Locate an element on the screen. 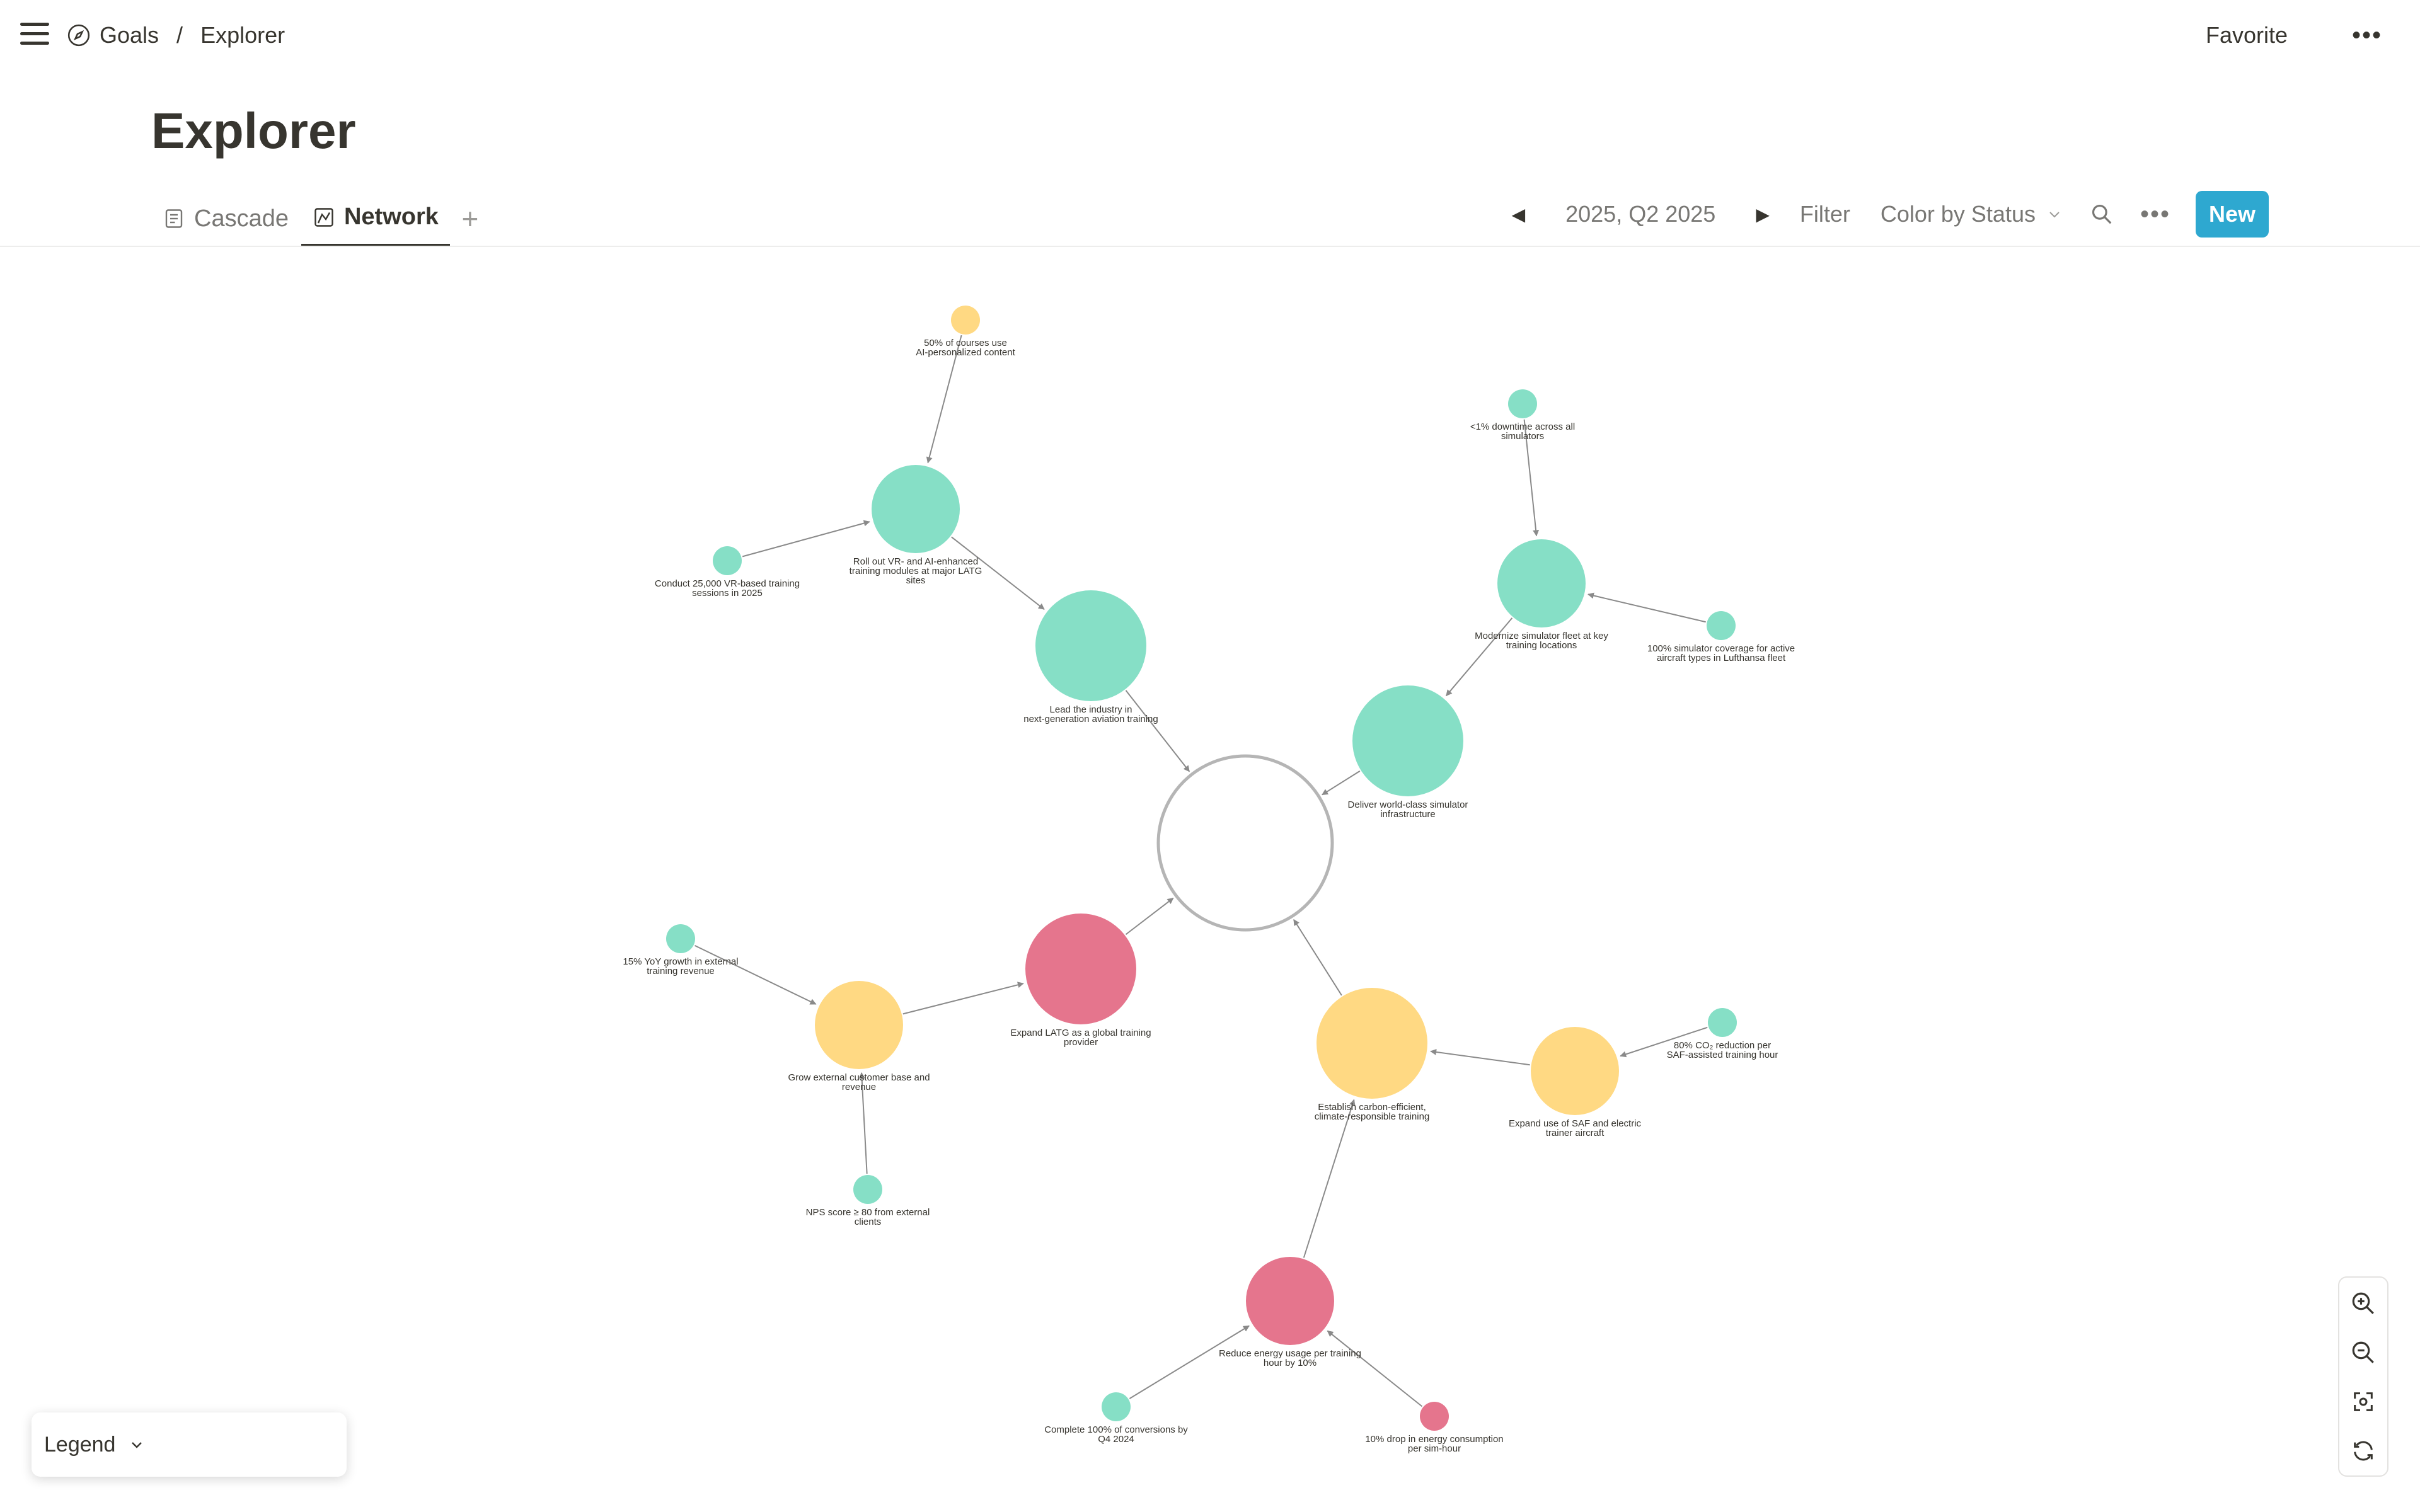 The width and height of the screenshot is (2420, 1512). network-icon is located at coordinates (324, 217).